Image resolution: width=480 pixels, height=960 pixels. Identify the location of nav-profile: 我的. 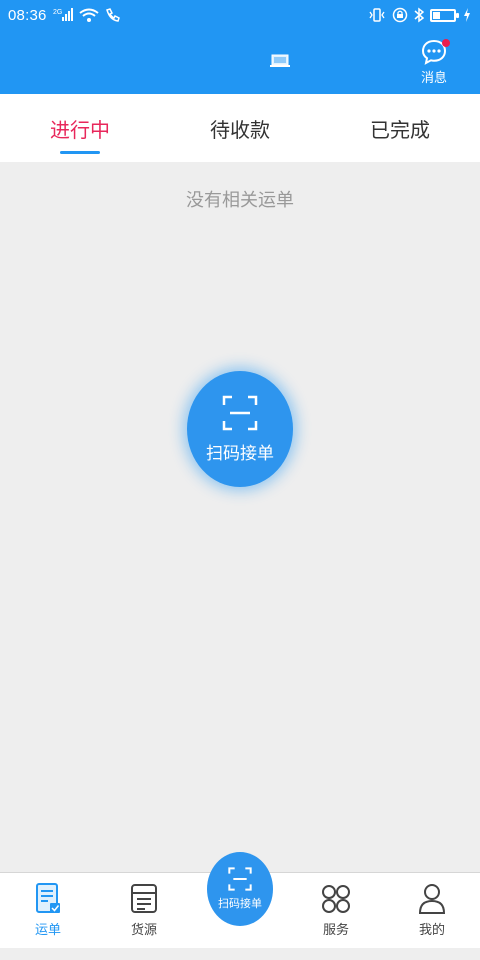
(432, 910).